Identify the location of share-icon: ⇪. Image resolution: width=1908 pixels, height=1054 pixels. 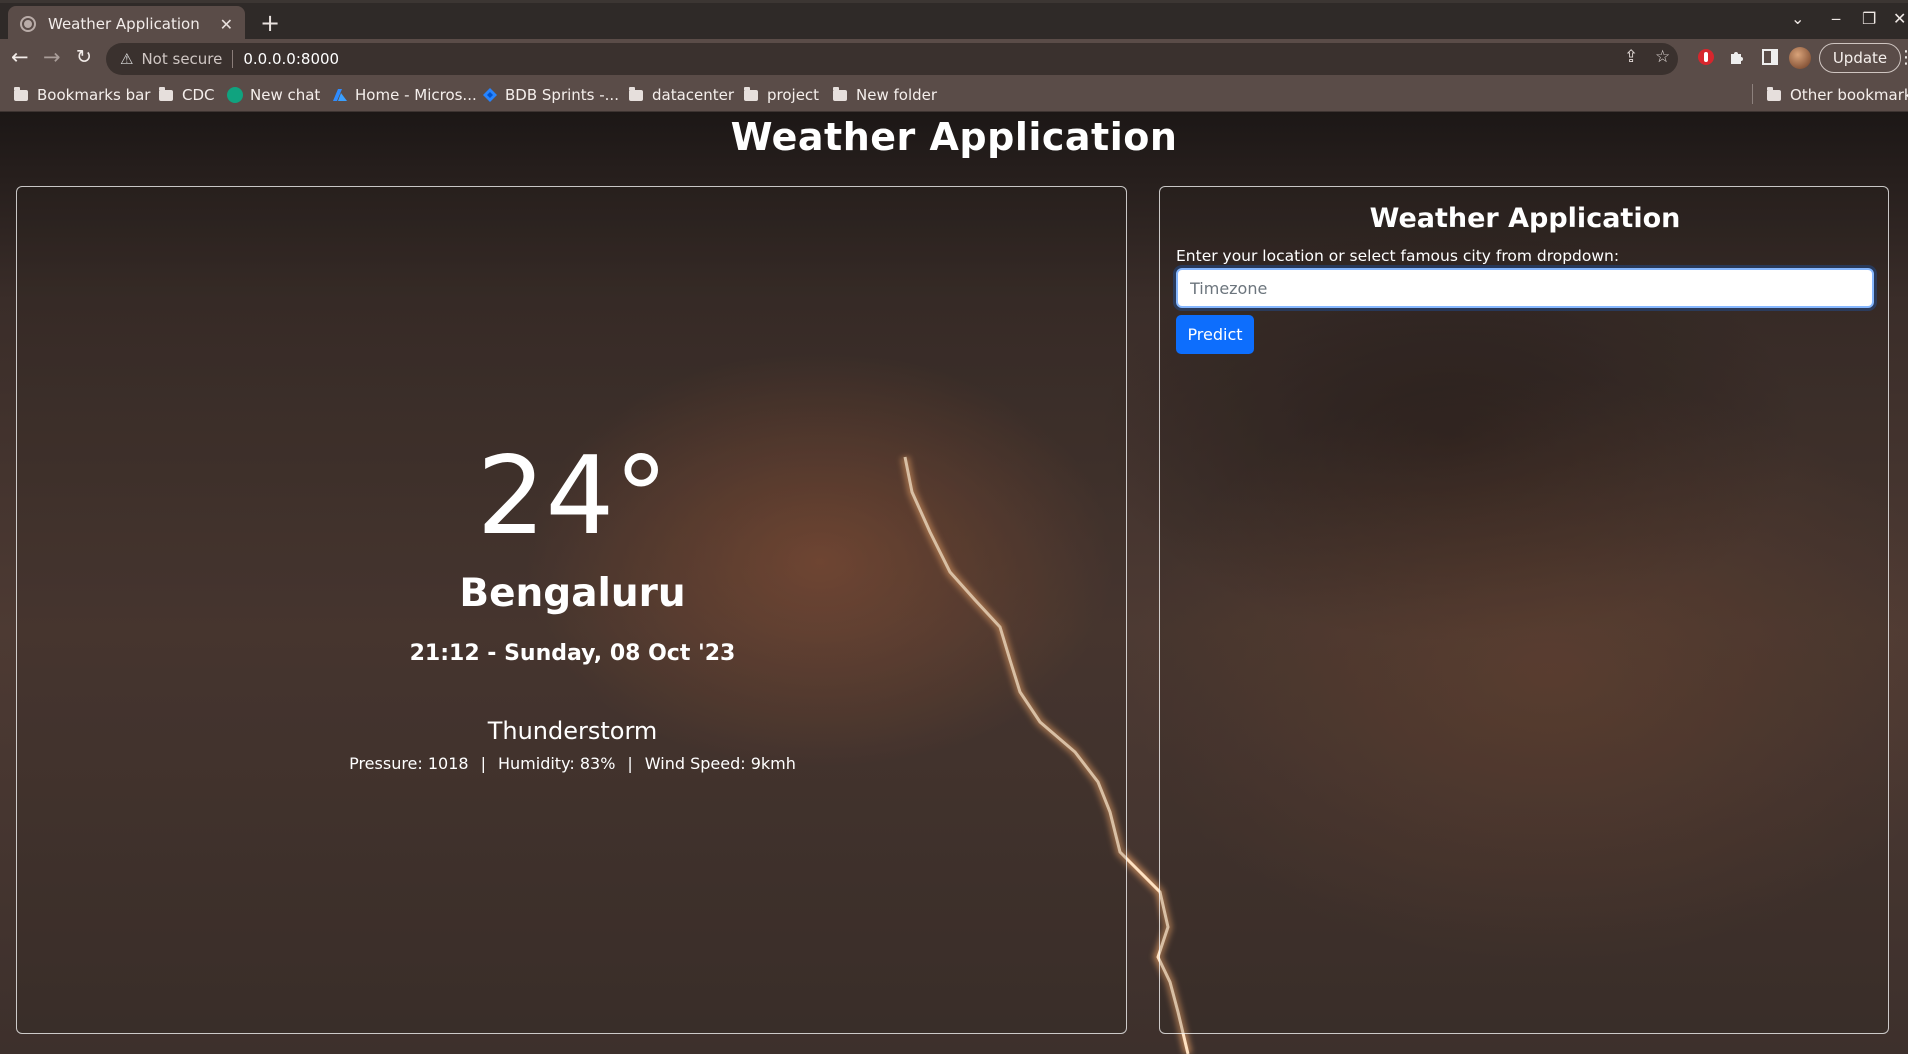
(1631, 57).